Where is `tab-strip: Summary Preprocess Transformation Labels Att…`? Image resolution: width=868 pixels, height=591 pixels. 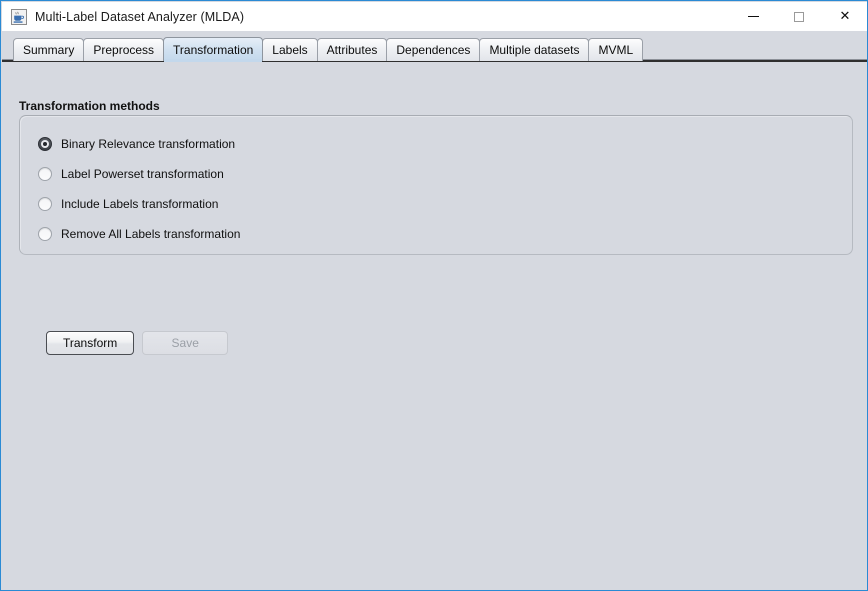 tab-strip: Summary Preprocess Transformation Labels Att… is located at coordinates (328, 48).